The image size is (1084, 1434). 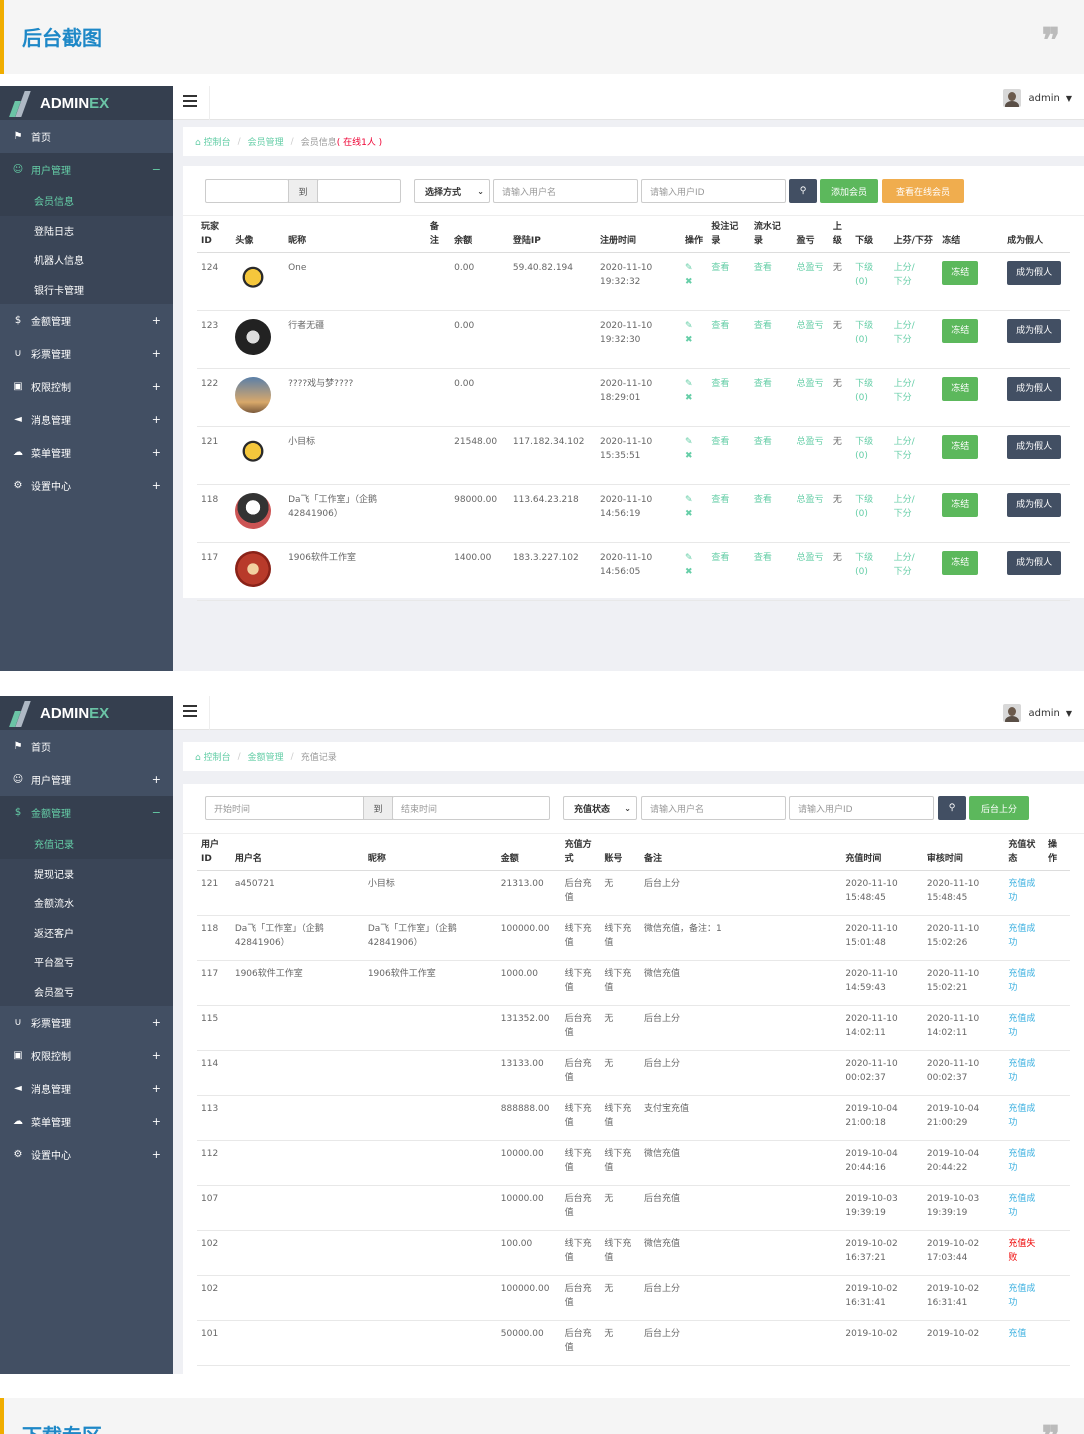 What do you see at coordinates (266, 756) in the screenshot?
I see `breadcrumb-section: 金额管理` at bounding box center [266, 756].